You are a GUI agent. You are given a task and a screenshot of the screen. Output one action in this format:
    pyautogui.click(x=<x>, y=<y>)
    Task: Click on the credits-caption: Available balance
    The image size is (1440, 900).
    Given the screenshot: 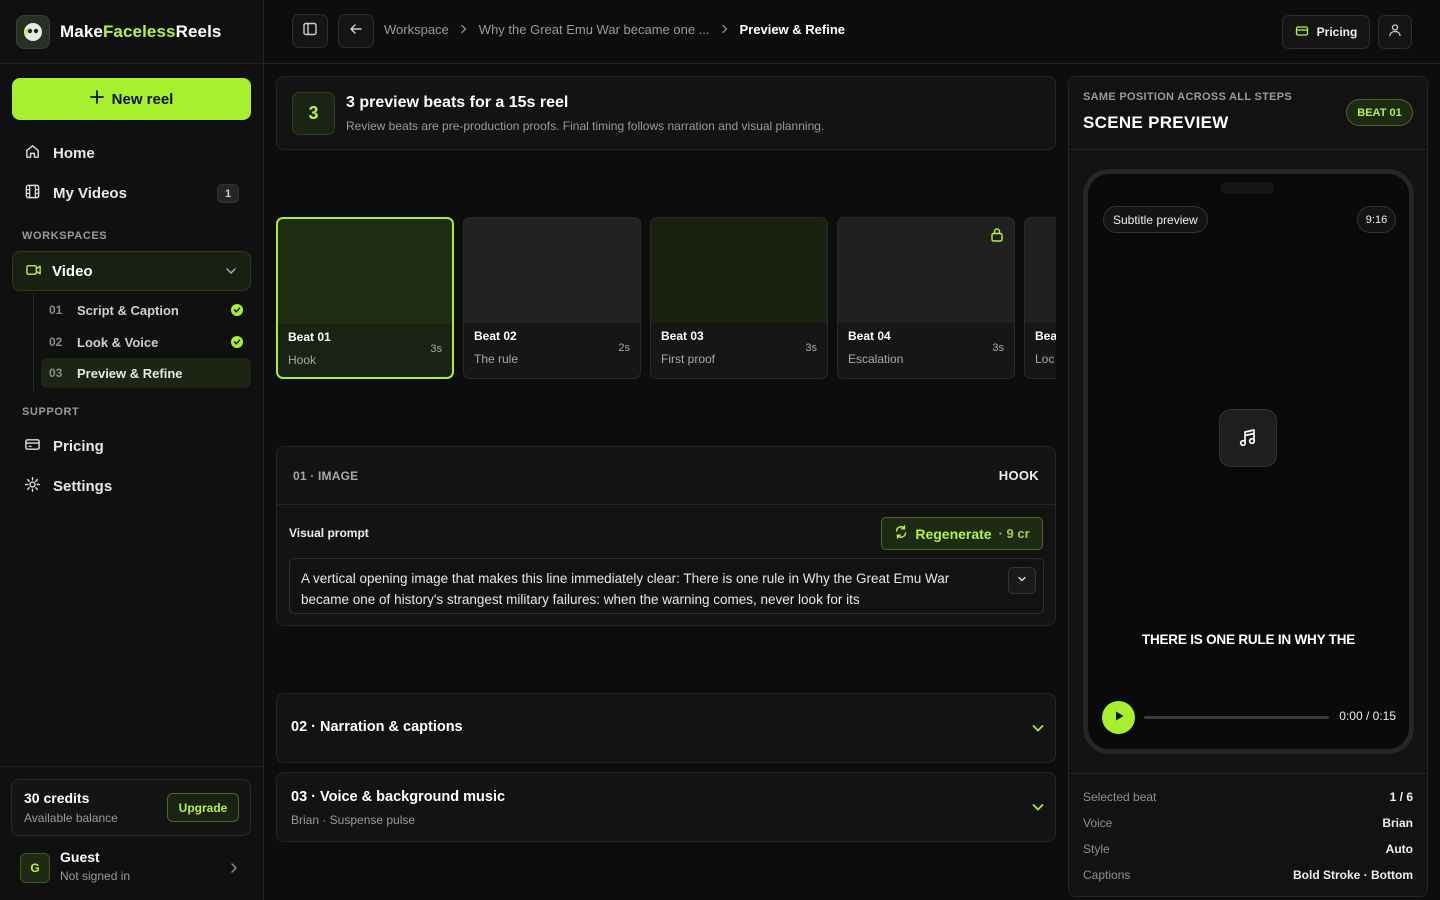 What is the action you would take?
    pyautogui.click(x=71, y=818)
    